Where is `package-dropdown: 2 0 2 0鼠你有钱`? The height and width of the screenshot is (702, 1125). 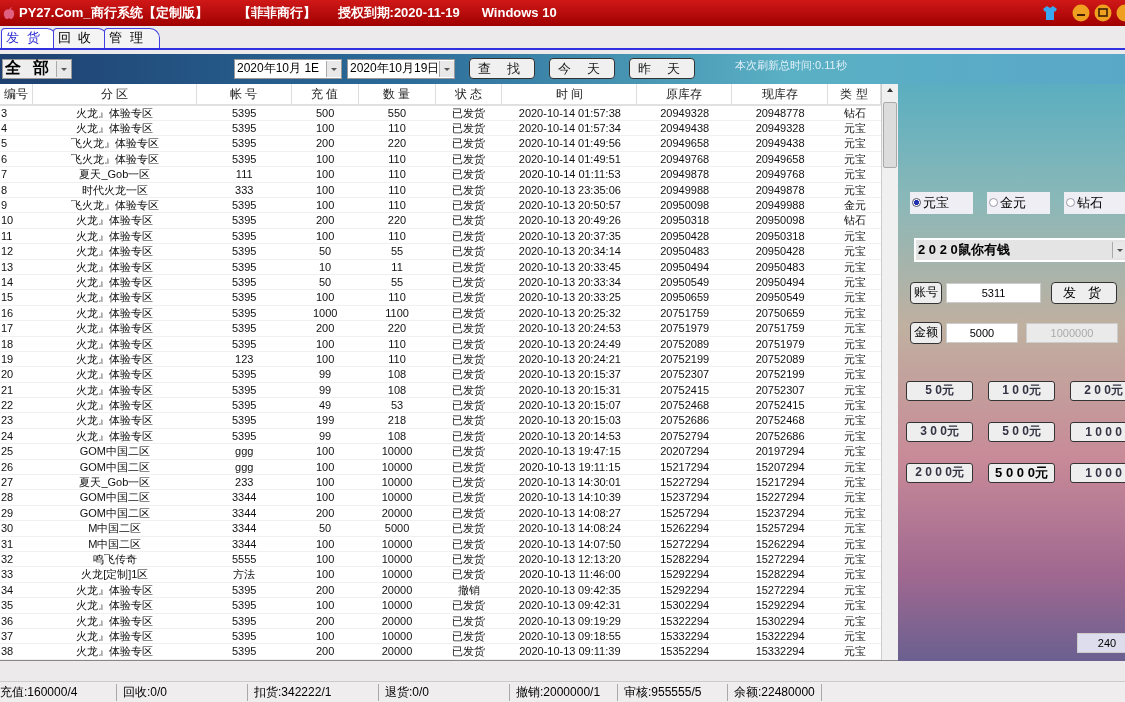 package-dropdown: 2 0 2 0鼠你有钱 is located at coordinates (1019, 249).